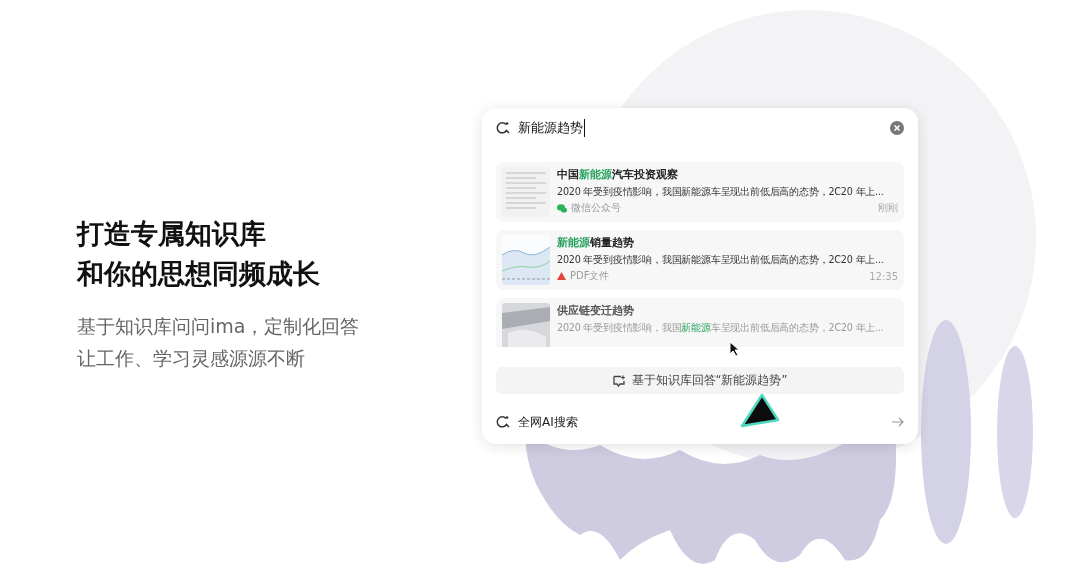 The width and height of the screenshot is (1080, 577). What do you see at coordinates (898, 422) in the screenshot?
I see `arrow-right-icon` at bounding box center [898, 422].